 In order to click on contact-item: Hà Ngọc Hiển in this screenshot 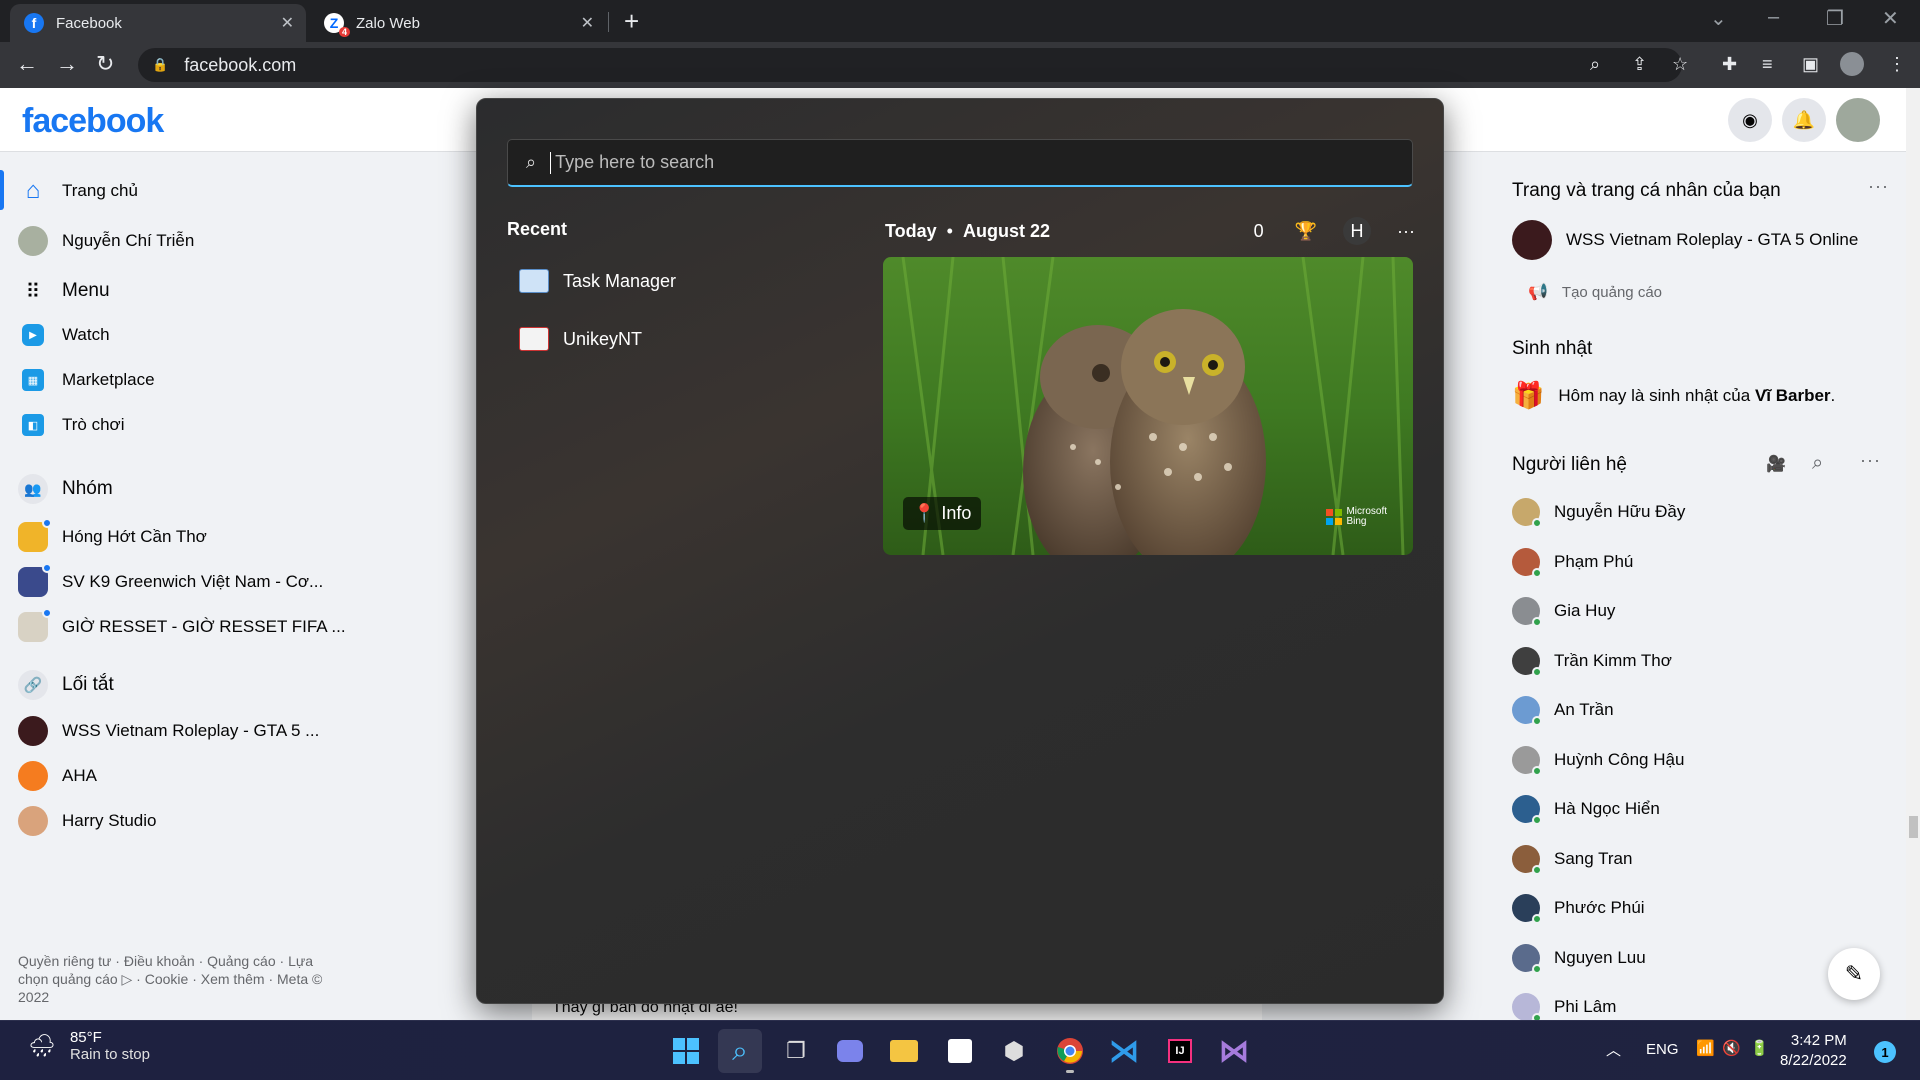, I will do `click(1586, 810)`.